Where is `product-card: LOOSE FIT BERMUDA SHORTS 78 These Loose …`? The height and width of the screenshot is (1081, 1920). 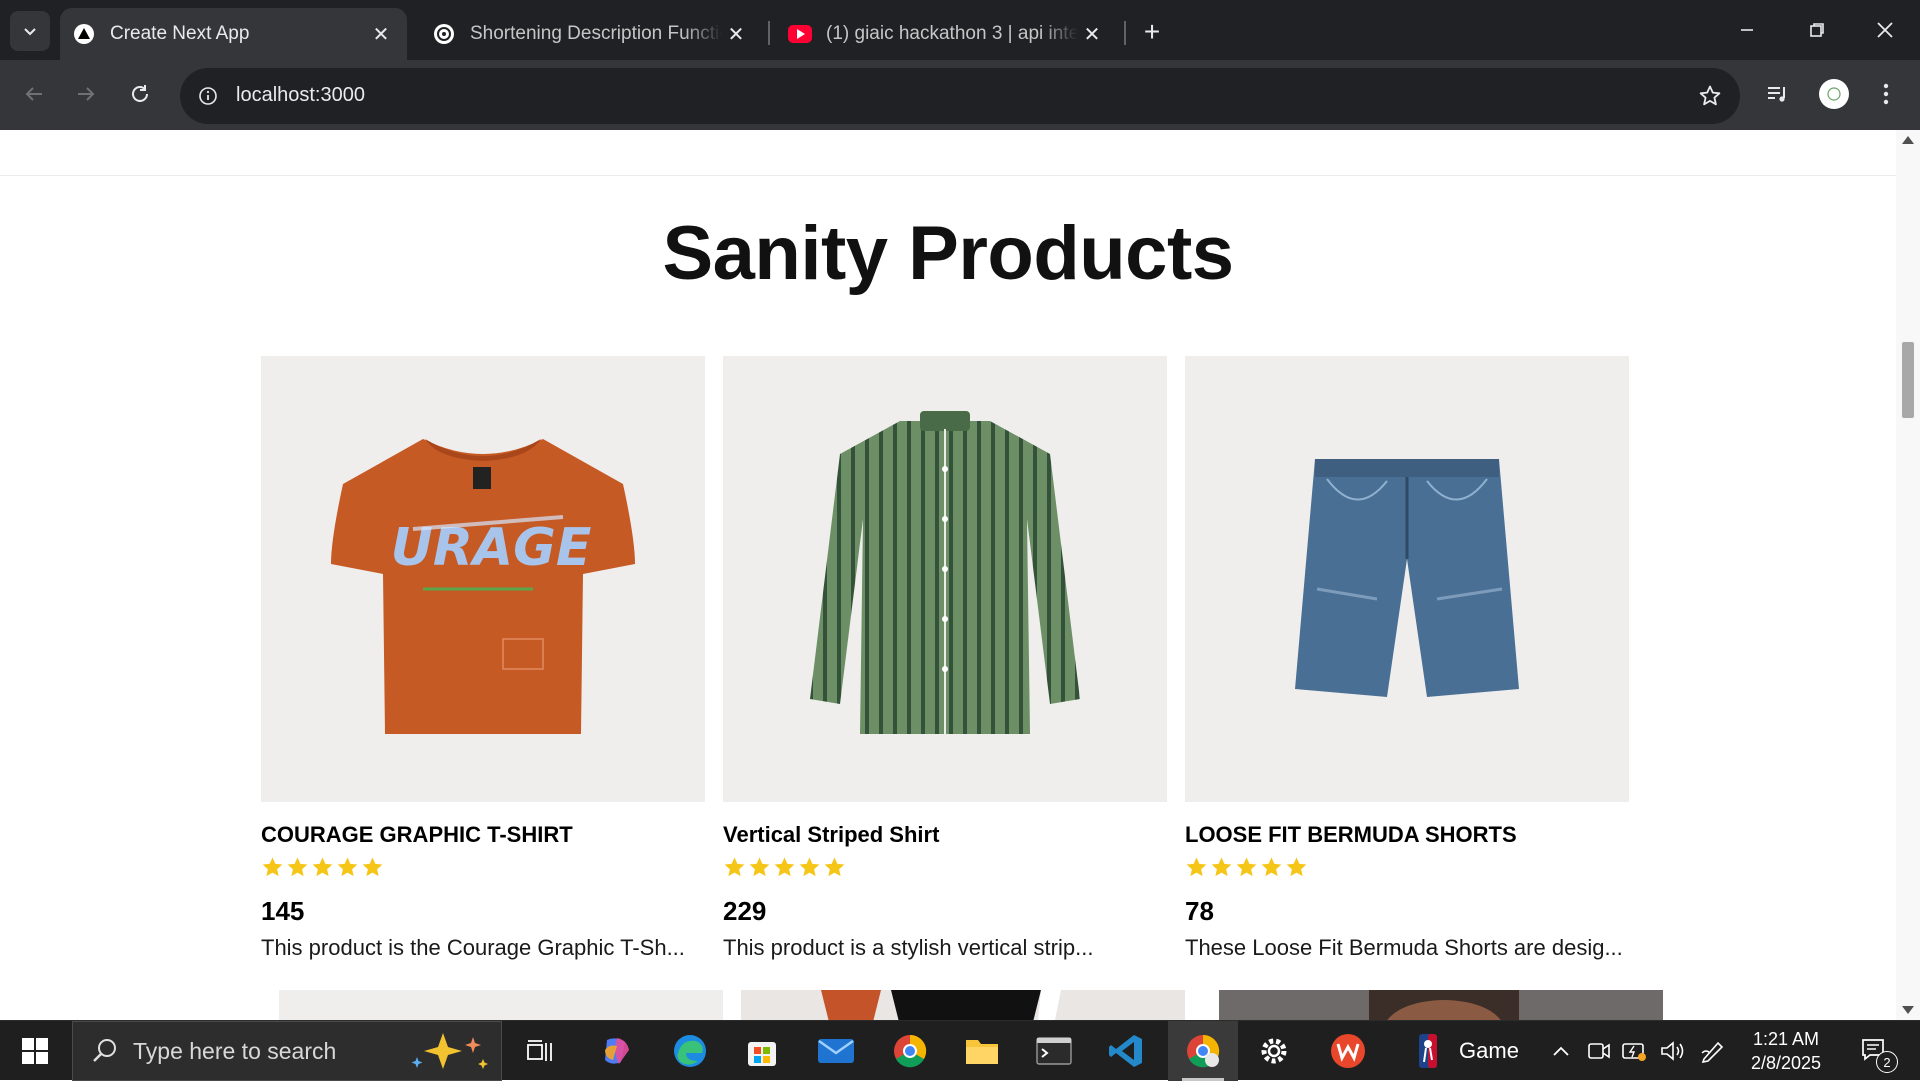 product-card: LOOSE FIT BERMUDA SHORTS 78 These Loose … is located at coordinates (1407, 658).